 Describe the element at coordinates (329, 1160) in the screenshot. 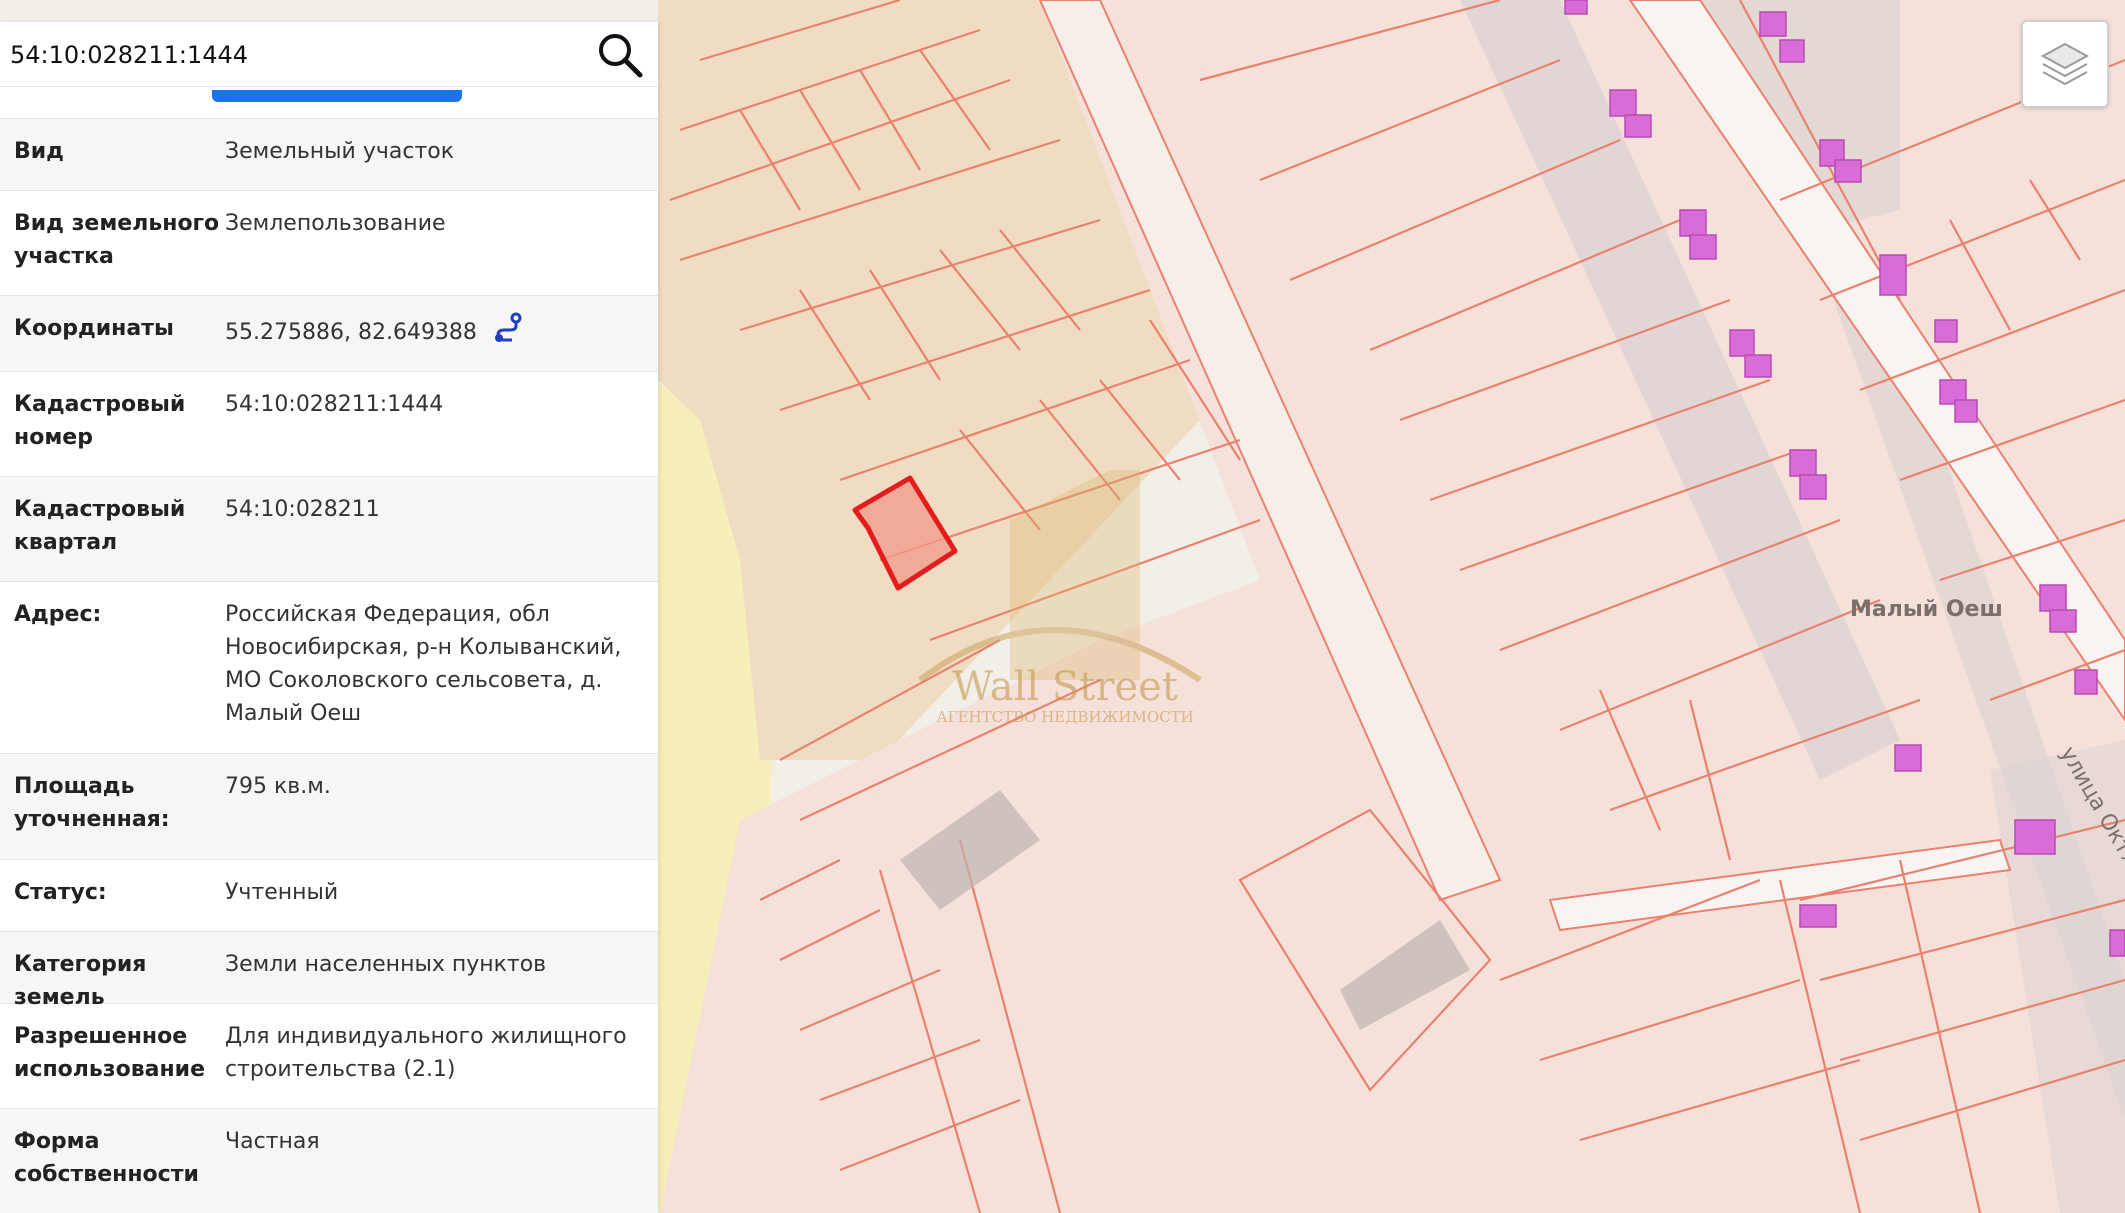

I see `table-row: Форма собственности Частная` at that location.